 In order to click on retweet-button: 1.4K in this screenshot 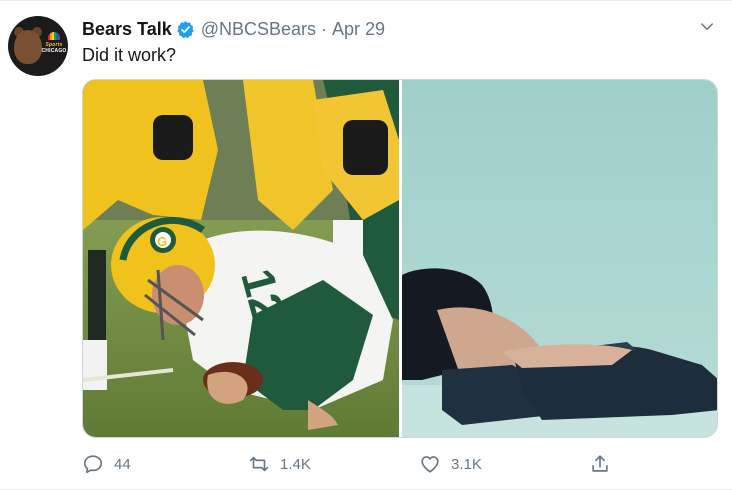, I will do `click(279, 464)`.